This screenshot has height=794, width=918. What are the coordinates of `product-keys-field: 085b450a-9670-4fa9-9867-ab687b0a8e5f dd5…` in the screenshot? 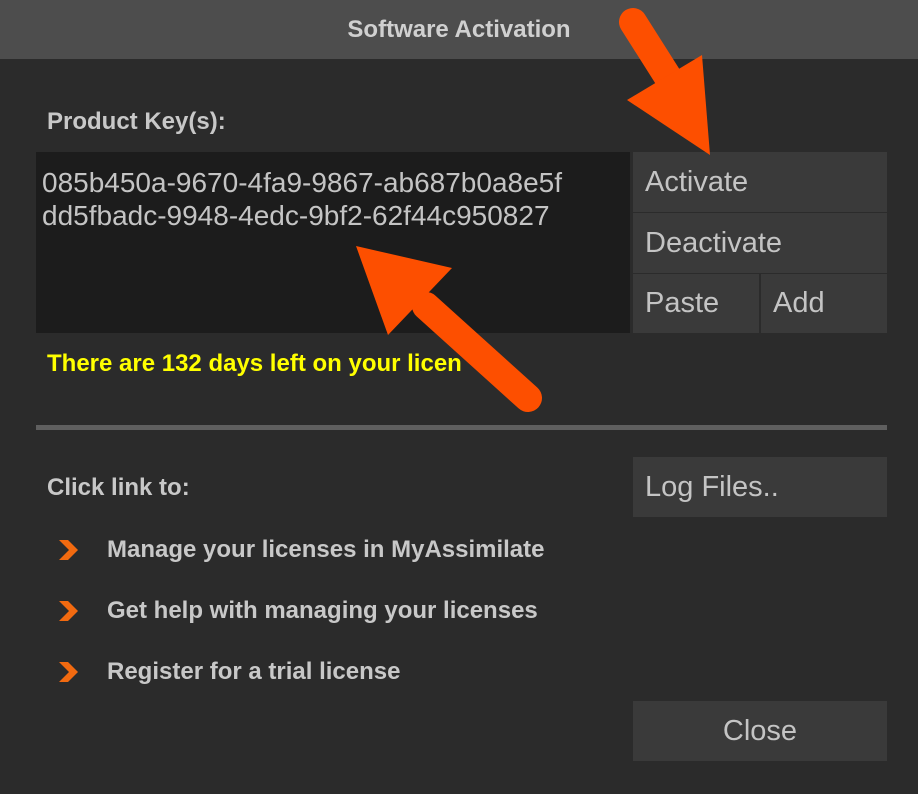 It's located at (333, 242).